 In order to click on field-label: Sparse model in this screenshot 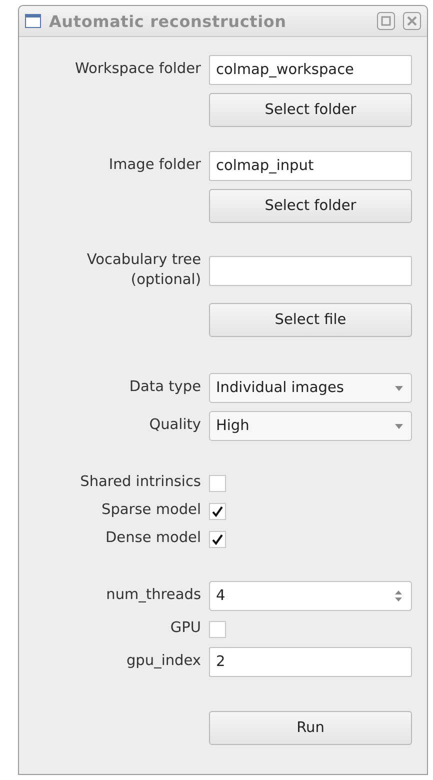, I will do `click(150, 510)`.